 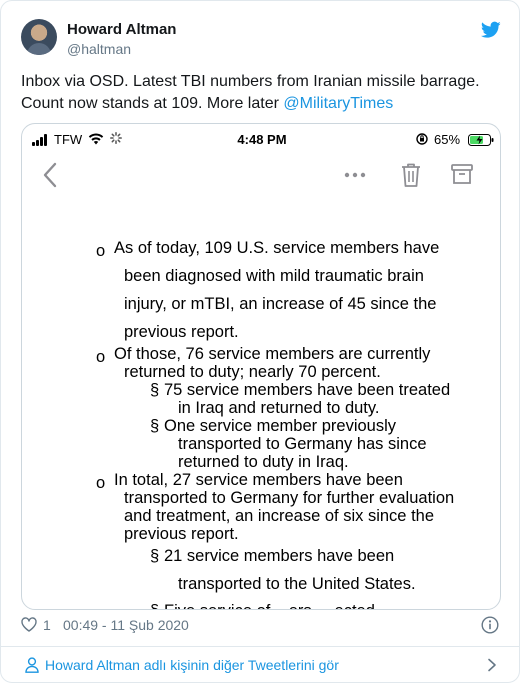 What do you see at coordinates (481, 140) in the screenshot?
I see `battery-charging-icon` at bounding box center [481, 140].